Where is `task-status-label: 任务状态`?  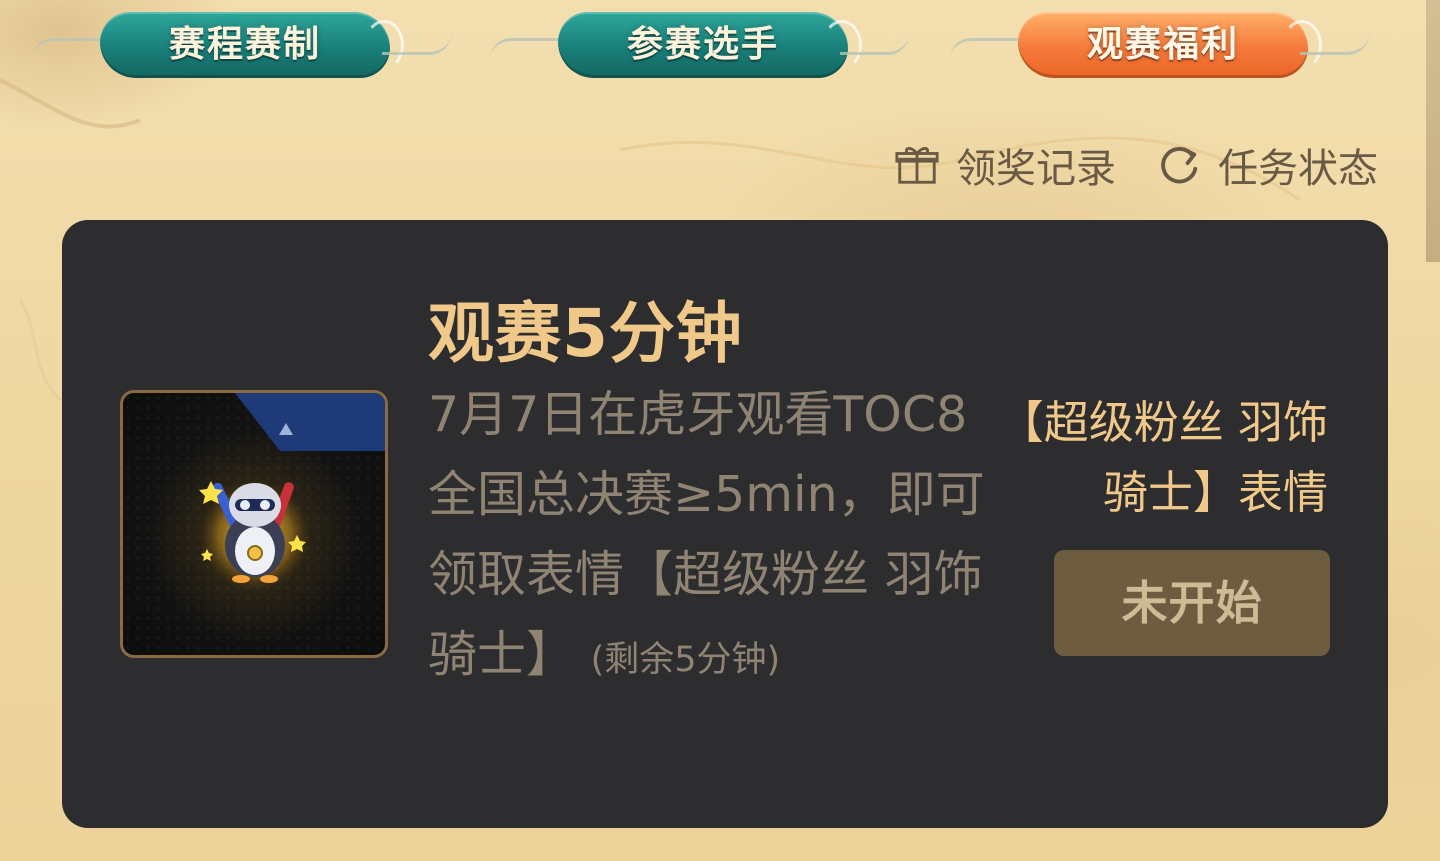 task-status-label: 任务状态 is located at coordinates (1298, 169).